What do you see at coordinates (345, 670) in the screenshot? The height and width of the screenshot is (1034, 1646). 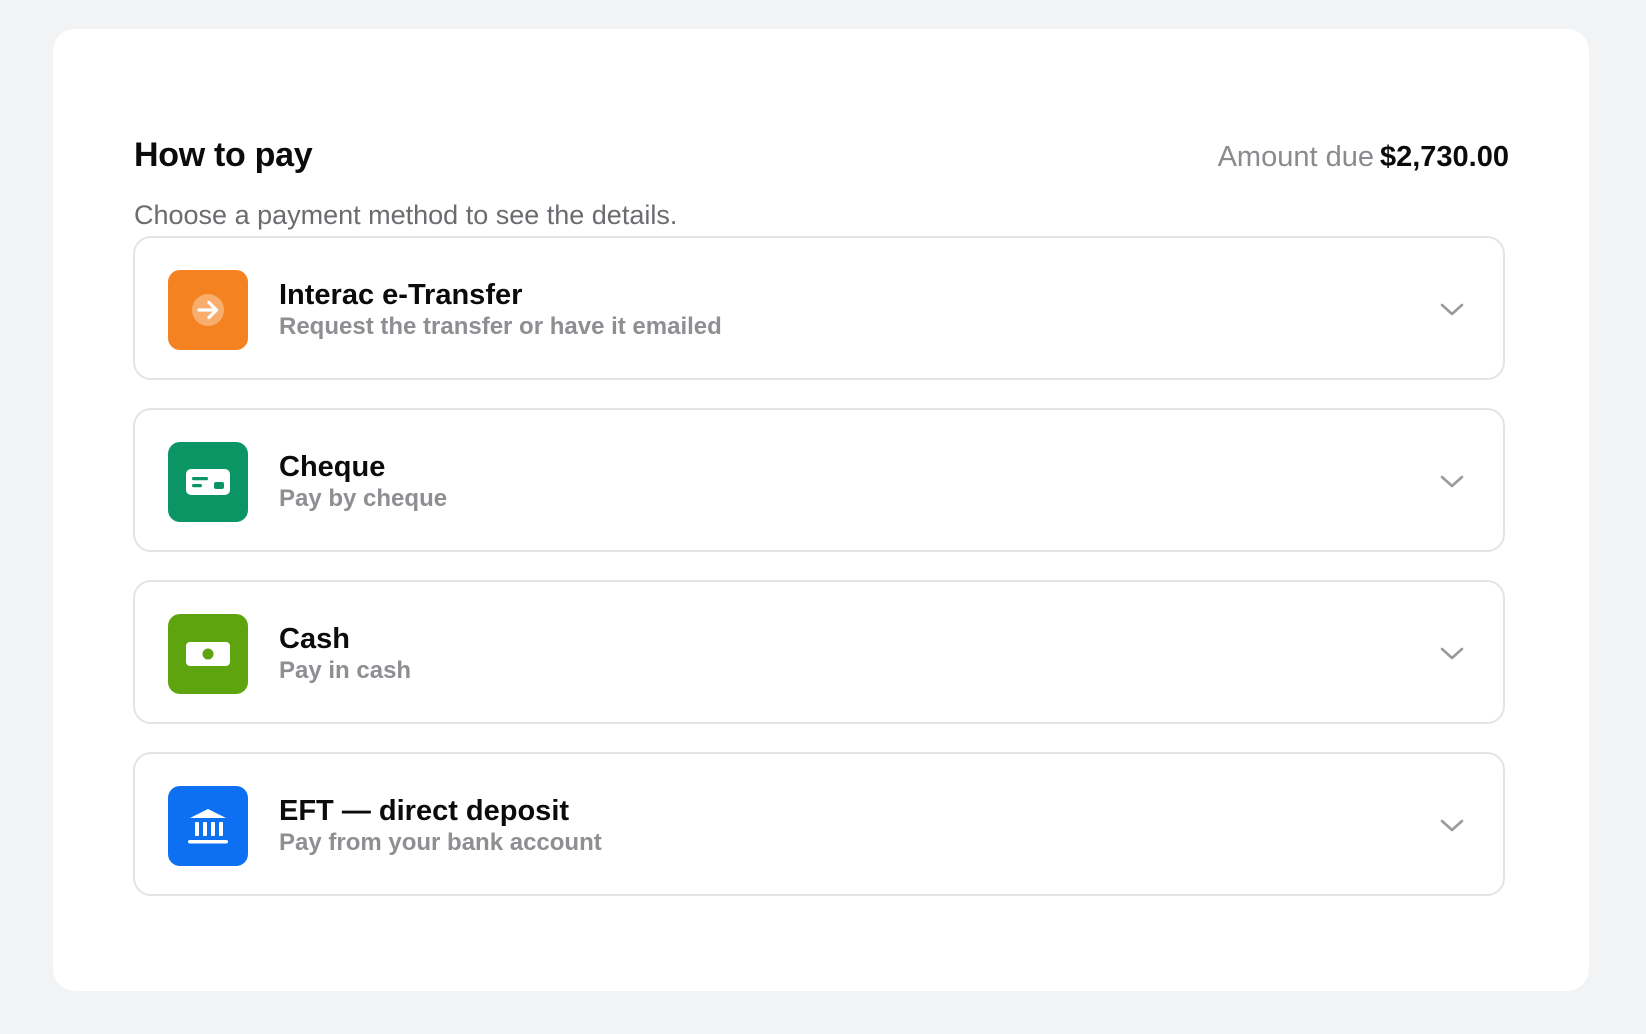 I see `payment-method-description: Pay in cash` at bounding box center [345, 670].